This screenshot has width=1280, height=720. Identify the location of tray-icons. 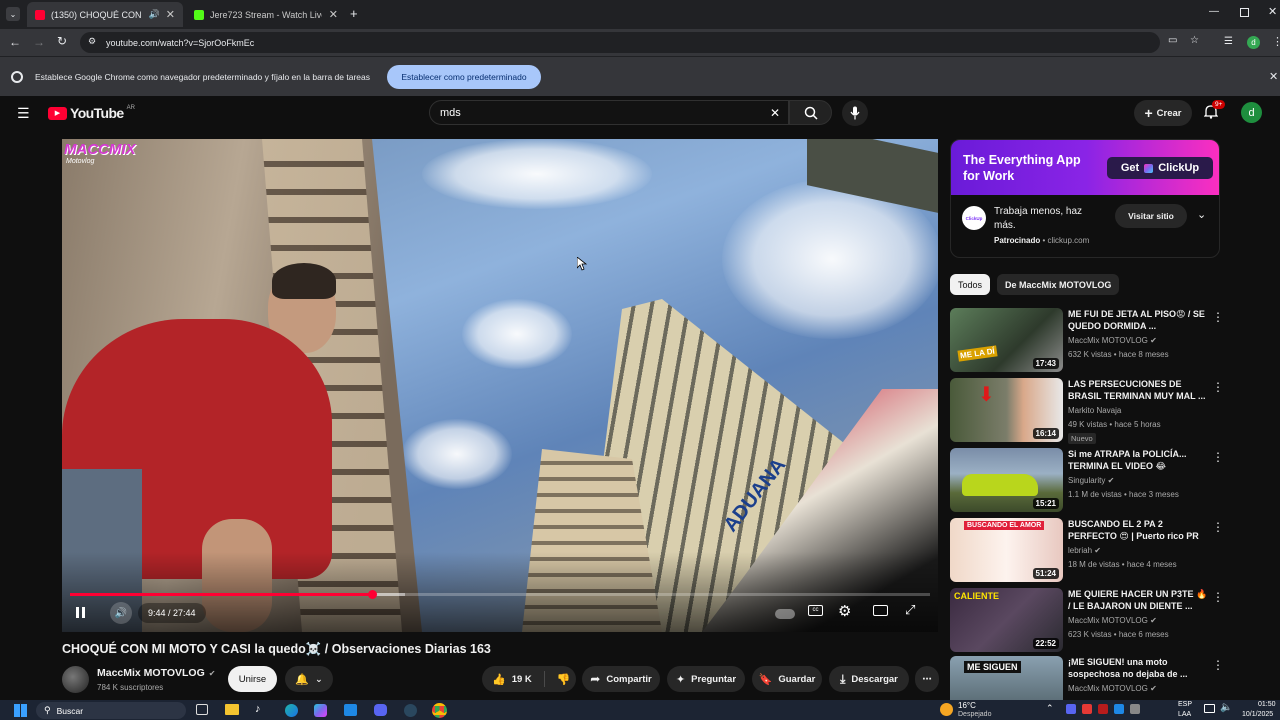
(1103, 709).